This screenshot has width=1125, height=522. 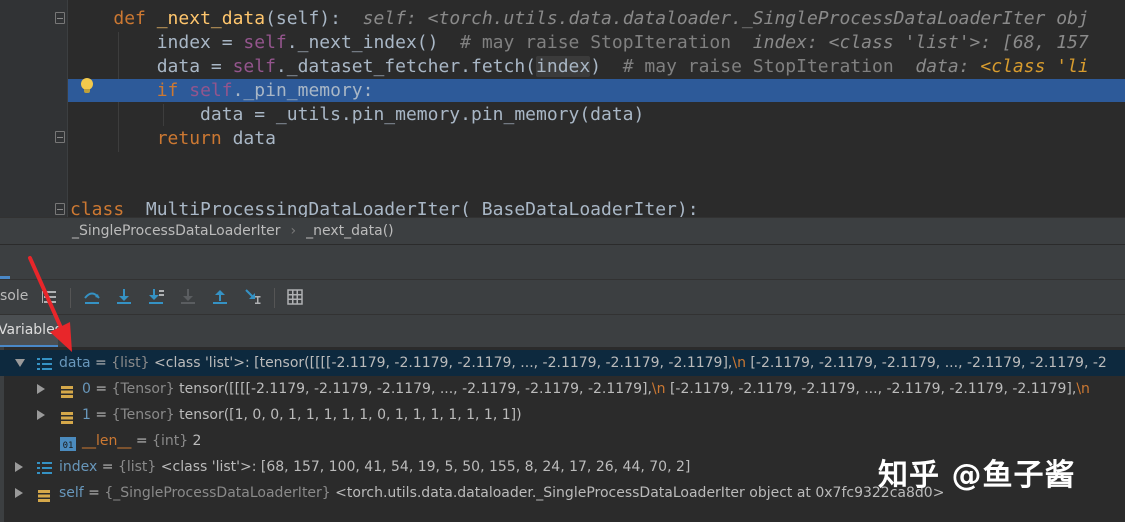 What do you see at coordinates (75, 363) in the screenshot?
I see `variable-name: data` at bounding box center [75, 363].